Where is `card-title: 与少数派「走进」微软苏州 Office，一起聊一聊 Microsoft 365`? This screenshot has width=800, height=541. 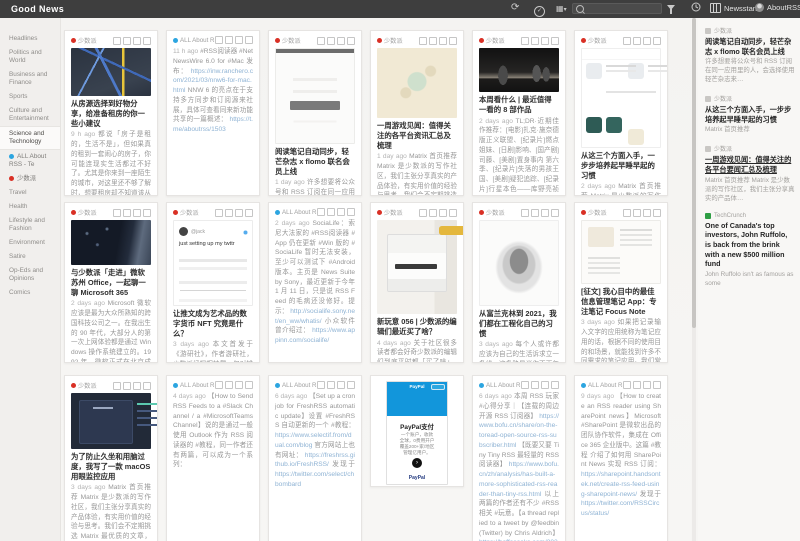
card-title: 与少数派「走进」微软苏州 Office，一起聊一聊 Microsoft 365 is located at coordinates (111, 282).